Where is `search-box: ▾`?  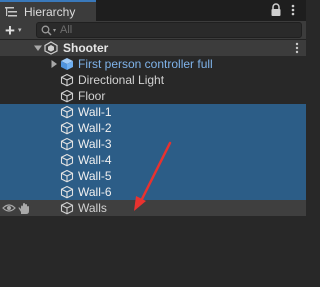
search-box: ▾ is located at coordinates (169, 30).